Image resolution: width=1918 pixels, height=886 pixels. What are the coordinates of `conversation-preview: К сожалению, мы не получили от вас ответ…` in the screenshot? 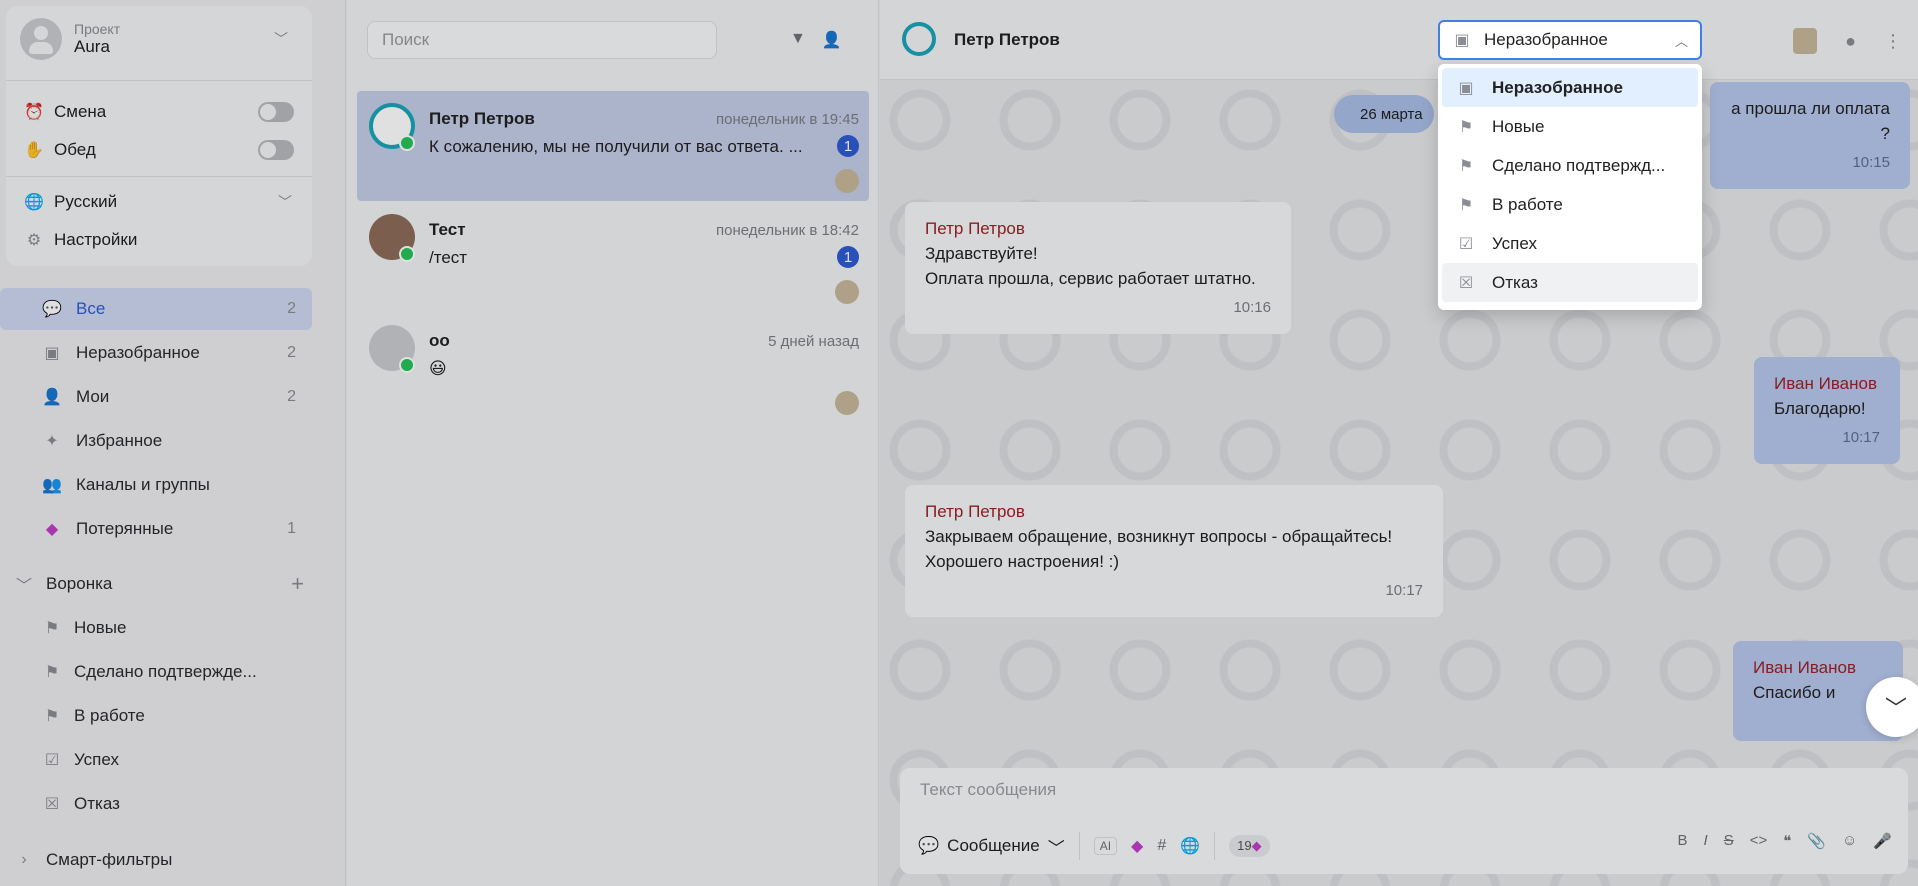 It's located at (616, 146).